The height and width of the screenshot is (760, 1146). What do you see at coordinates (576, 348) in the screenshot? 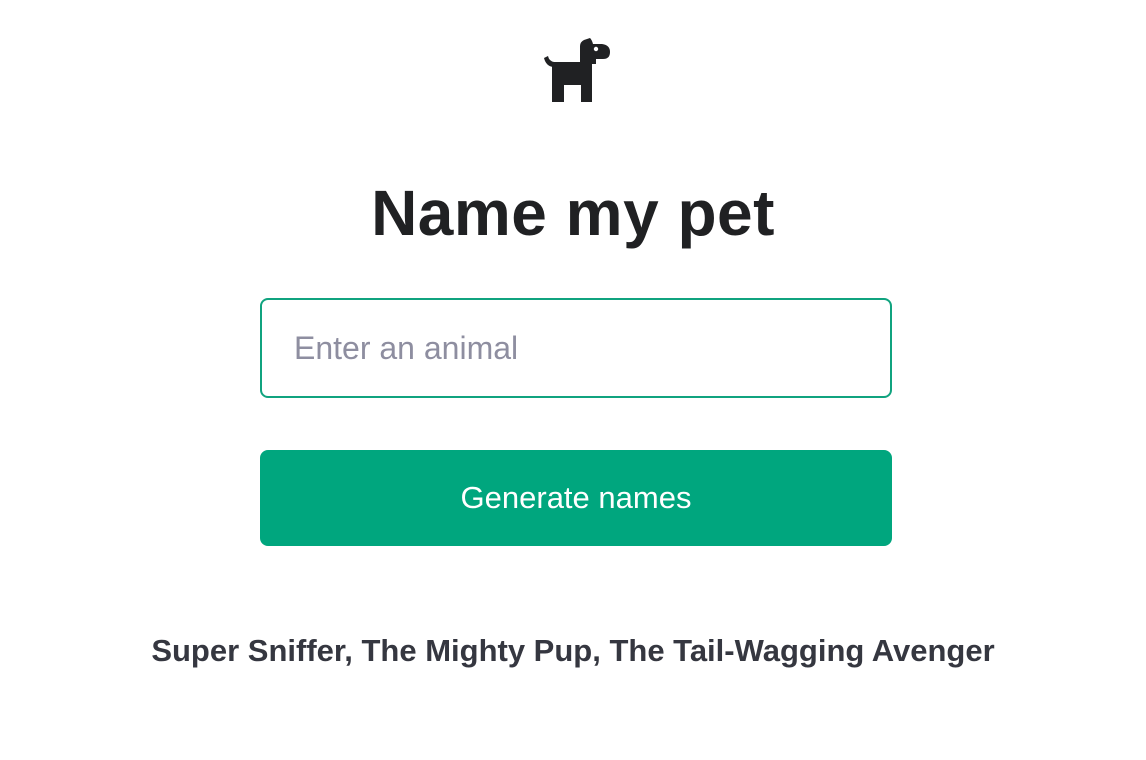
I see `animal-input` at bounding box center [576, 348].